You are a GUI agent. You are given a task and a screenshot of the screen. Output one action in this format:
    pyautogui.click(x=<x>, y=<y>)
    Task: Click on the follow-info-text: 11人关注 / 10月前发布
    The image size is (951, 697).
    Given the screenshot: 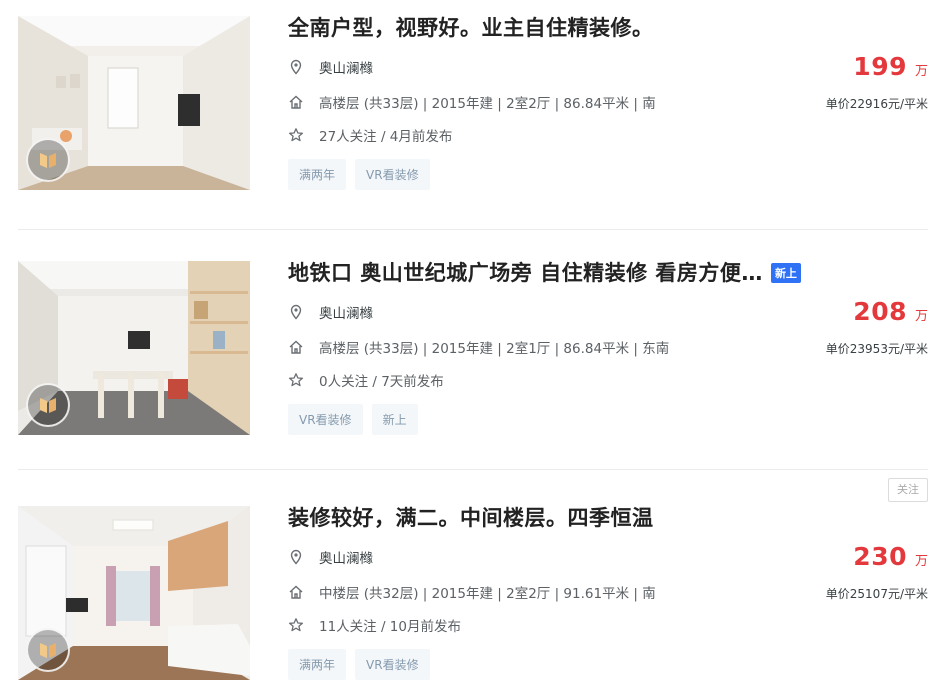 What is the action you would take?
    pyautogui.click(x=390, y=627)
    